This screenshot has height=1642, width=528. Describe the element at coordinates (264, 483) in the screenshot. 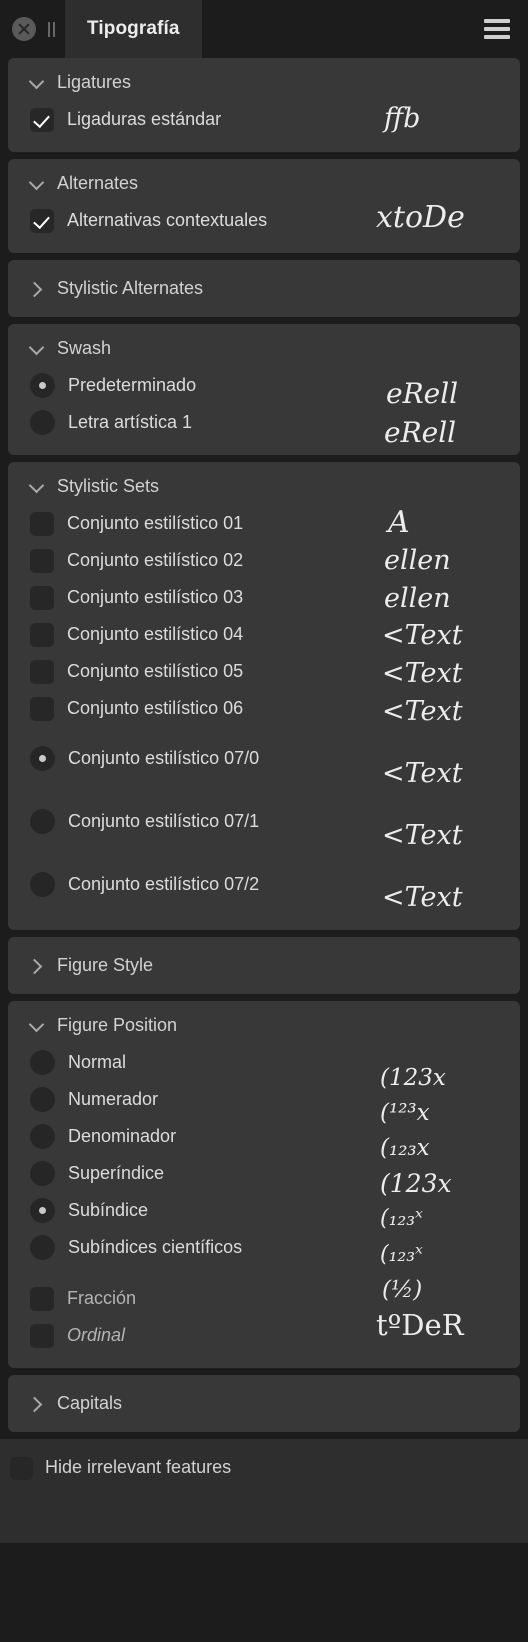

I see `section-header-stylistic-sets: Stylistic Sets` at that location.